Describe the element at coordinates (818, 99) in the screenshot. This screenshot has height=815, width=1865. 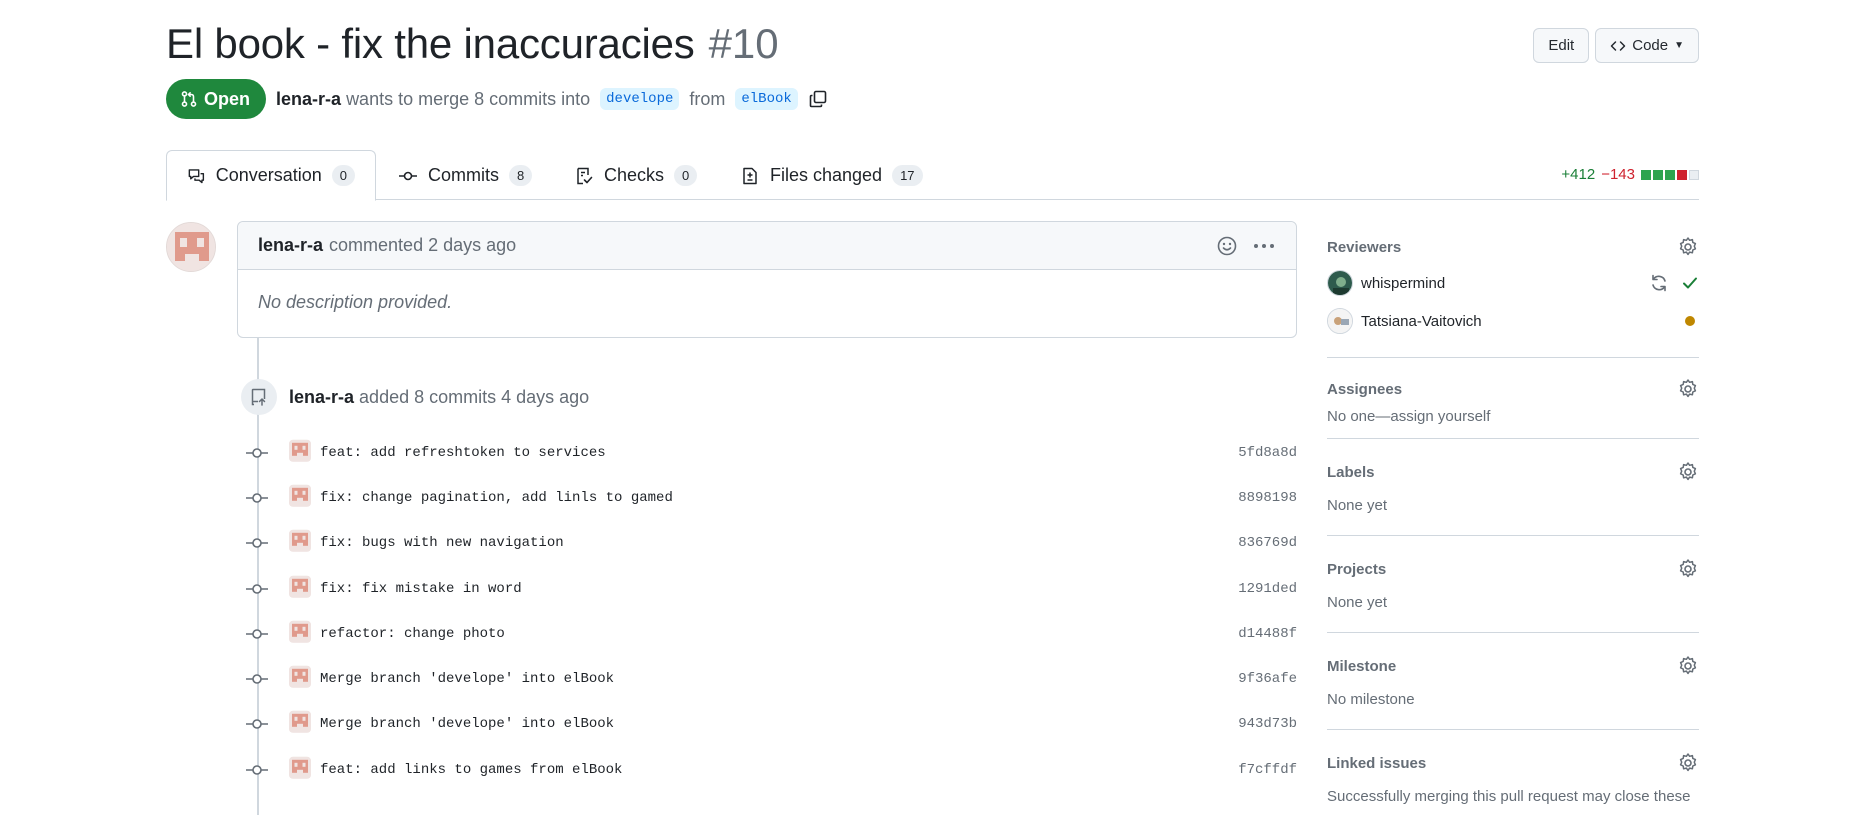
I see `copy-icon` at that location.